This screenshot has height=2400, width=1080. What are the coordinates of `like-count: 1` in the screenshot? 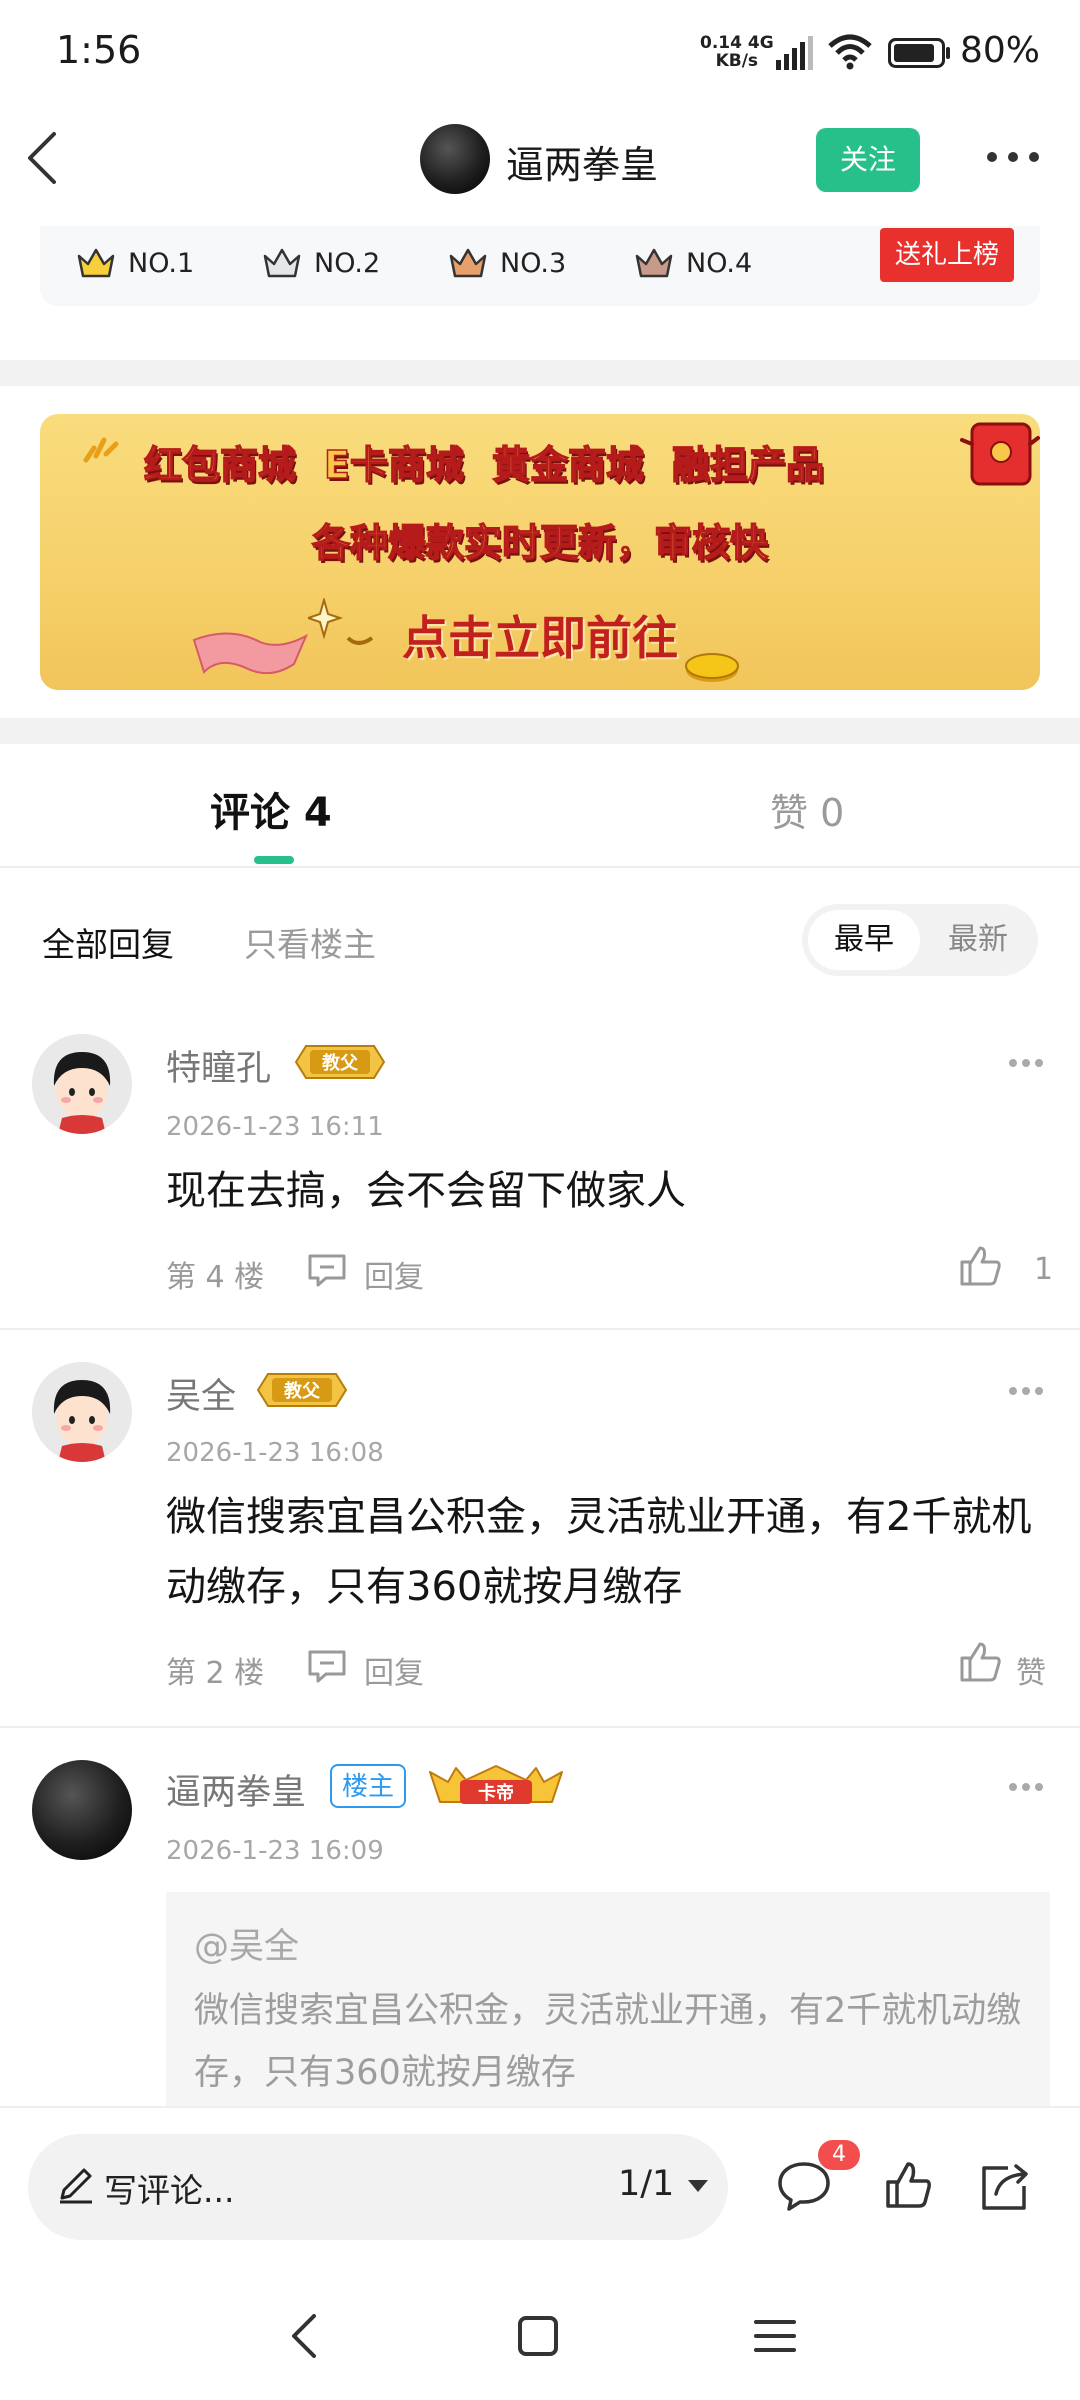 It's located at (1044, 1269).